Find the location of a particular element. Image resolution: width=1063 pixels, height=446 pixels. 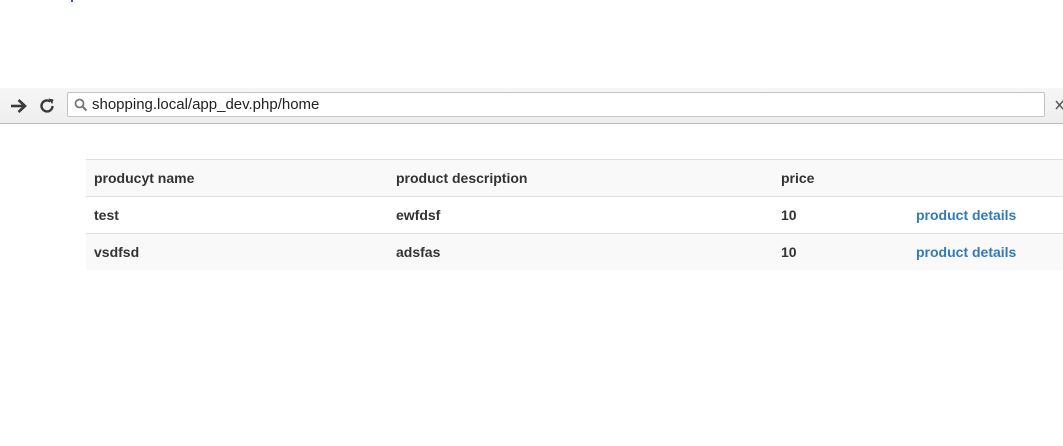

arrow-right-icon is located at coordinates (19, 106).